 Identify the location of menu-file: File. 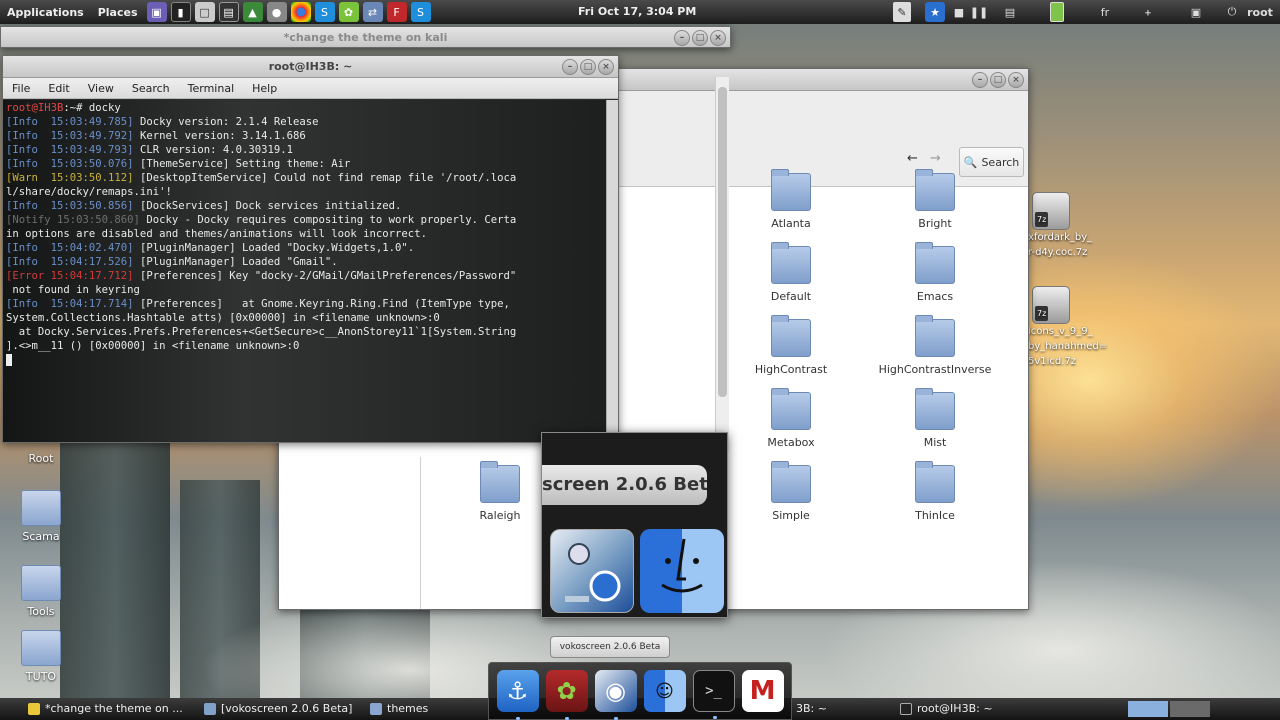
(21, 88).